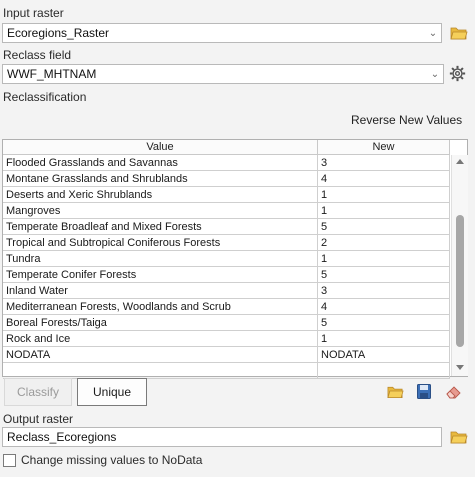  I want to click on column-header-value: Value, so click(160, 147).